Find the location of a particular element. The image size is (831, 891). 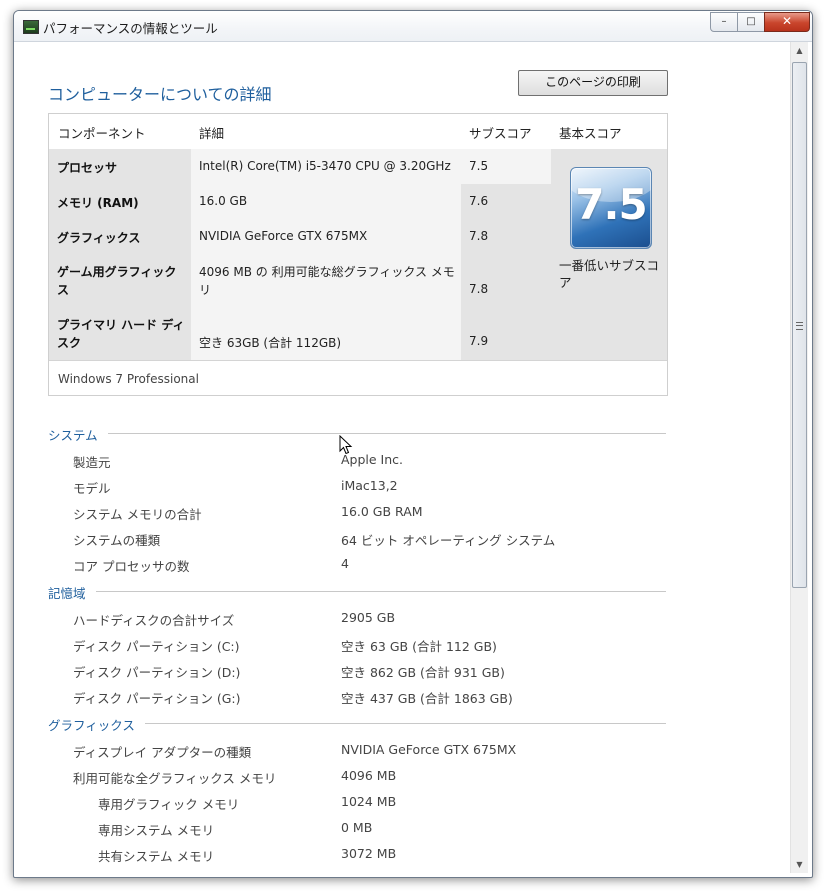

system-item: システムの種類 64 ビット オペレーティング システム is located at coordinates (314, 540).